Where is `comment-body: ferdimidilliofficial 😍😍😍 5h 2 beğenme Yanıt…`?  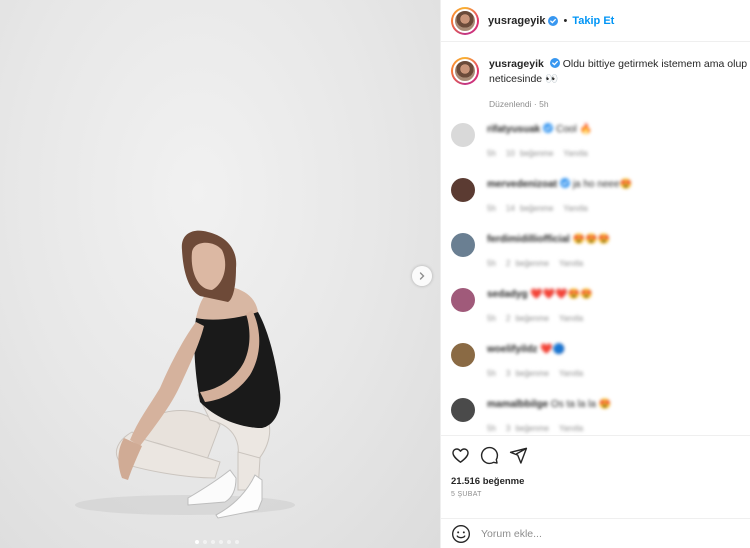 comment-body: ferdimidilliofficial 😍😍😍 5h 2 beğenme Yanıt… is located at coordinates (548, 250).